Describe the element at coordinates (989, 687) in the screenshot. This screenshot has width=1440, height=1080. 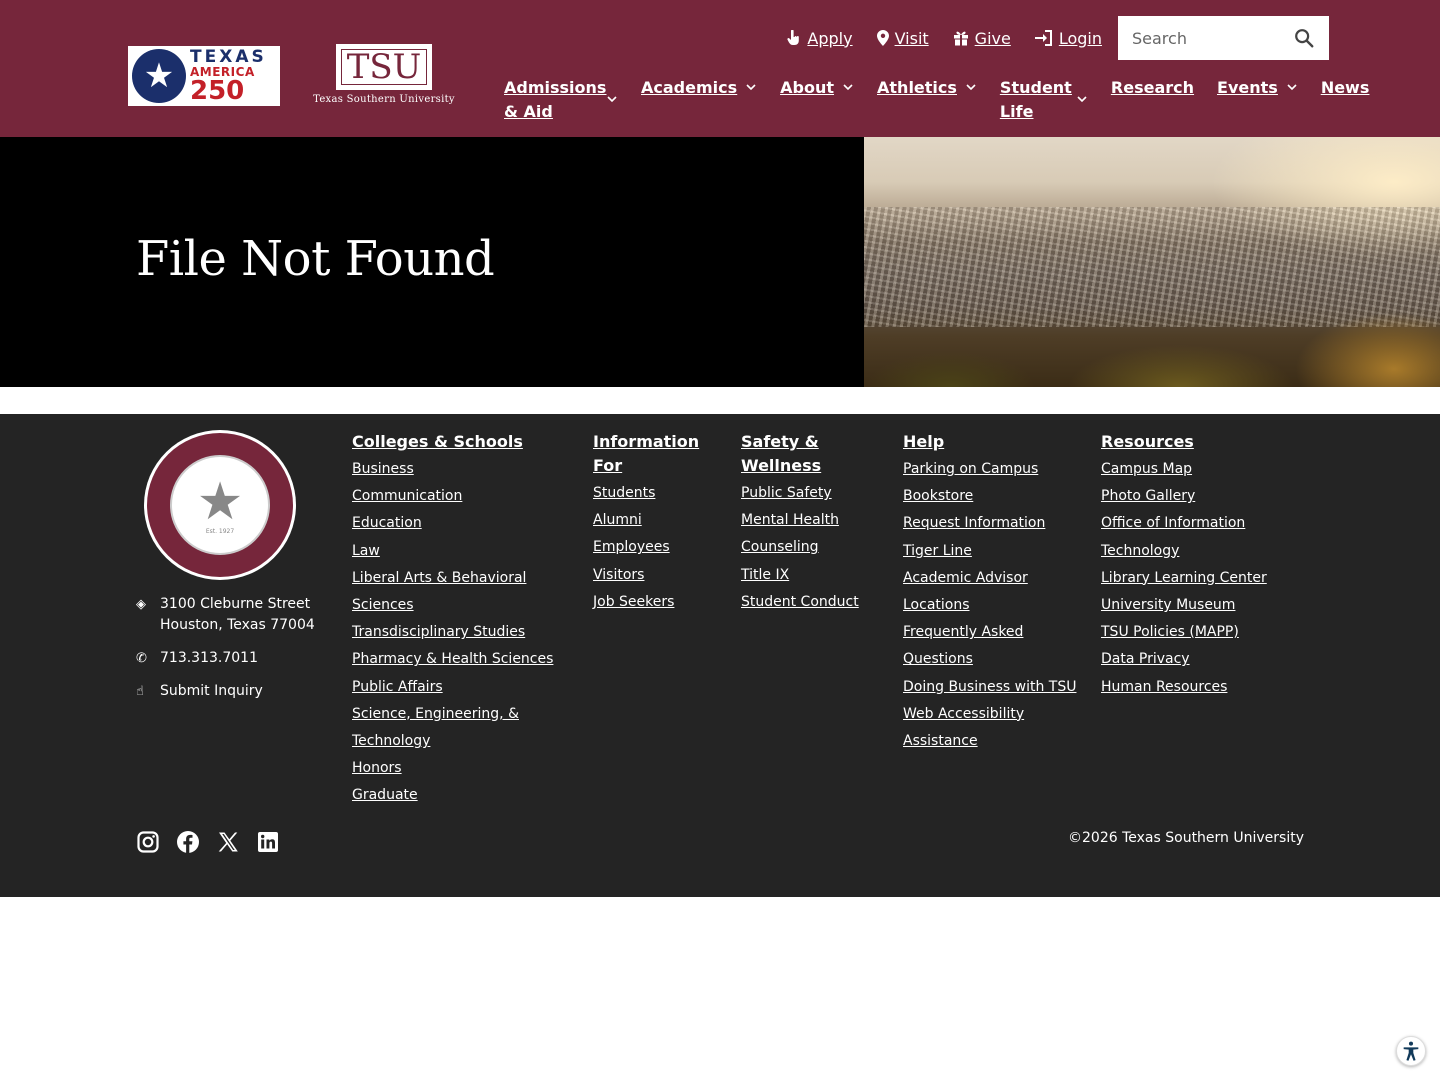
I see `footer-link: Doing Business with TSU` at that location.